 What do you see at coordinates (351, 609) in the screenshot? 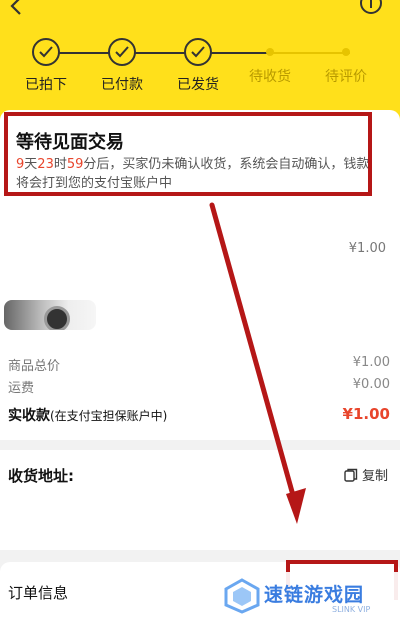
I see `watermark-sub: SLINK VIP` at bounding box center [351, 609].